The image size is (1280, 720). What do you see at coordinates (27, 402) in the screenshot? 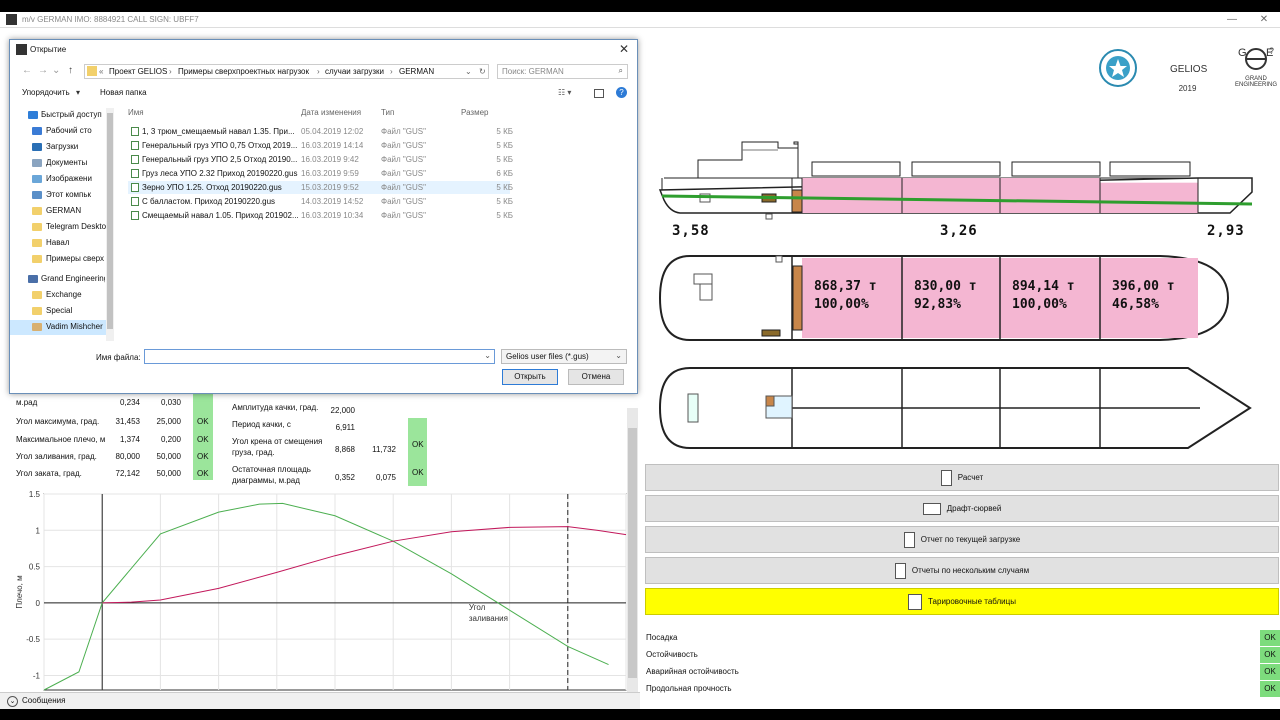
I see `stability-label: м.рад` at bounding box center [27, 402].